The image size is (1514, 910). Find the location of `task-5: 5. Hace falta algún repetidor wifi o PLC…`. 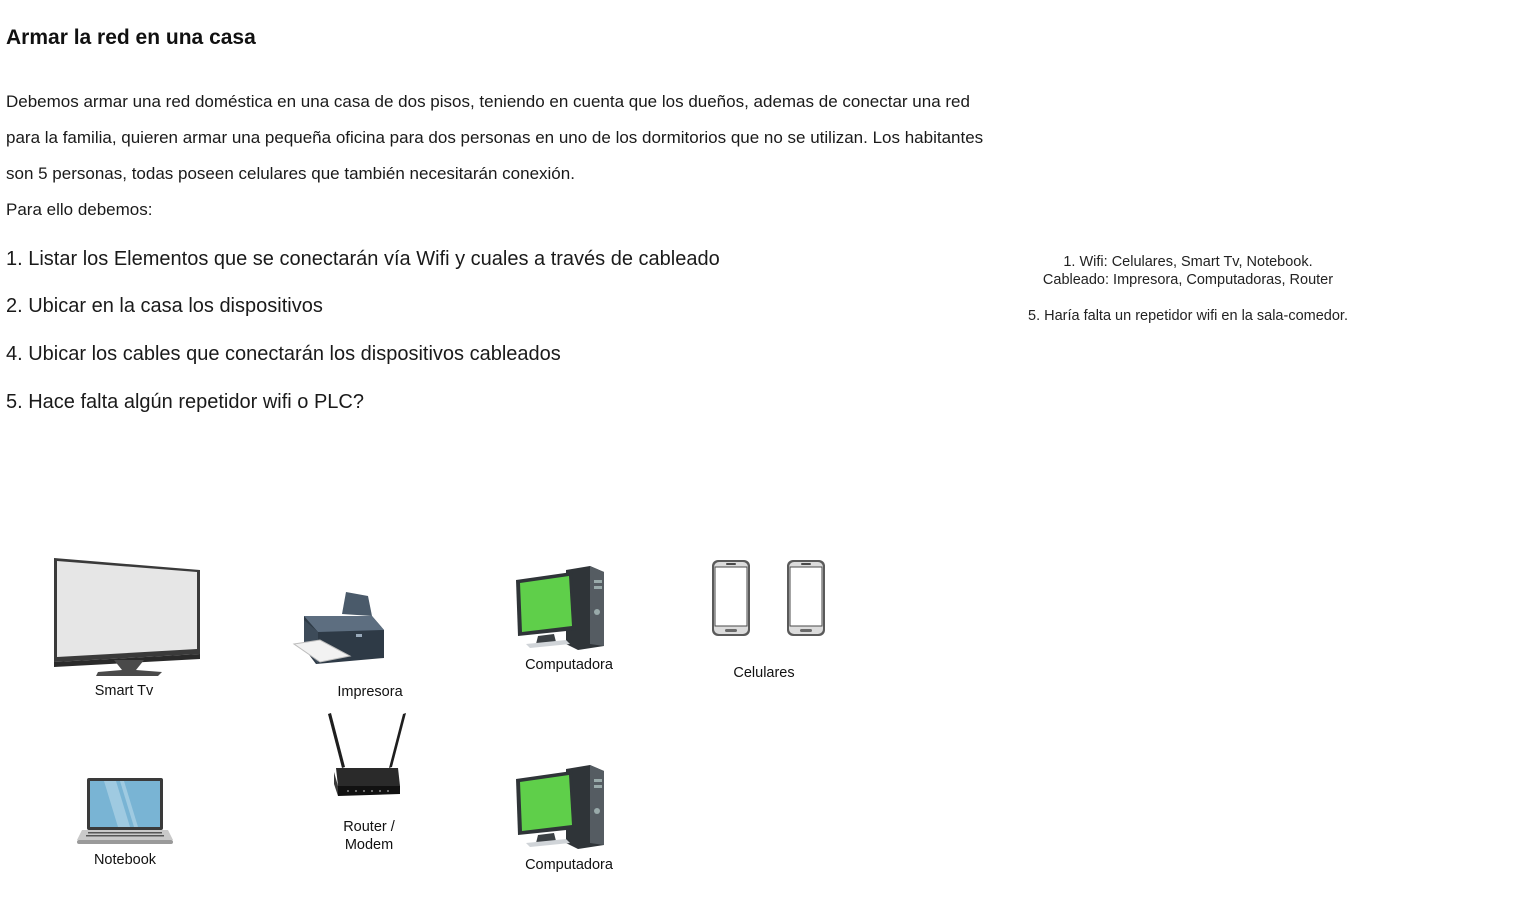

task-5: 5. Hace falta algún repetidor wifi o PLC… is located at coordinates (185, 402).